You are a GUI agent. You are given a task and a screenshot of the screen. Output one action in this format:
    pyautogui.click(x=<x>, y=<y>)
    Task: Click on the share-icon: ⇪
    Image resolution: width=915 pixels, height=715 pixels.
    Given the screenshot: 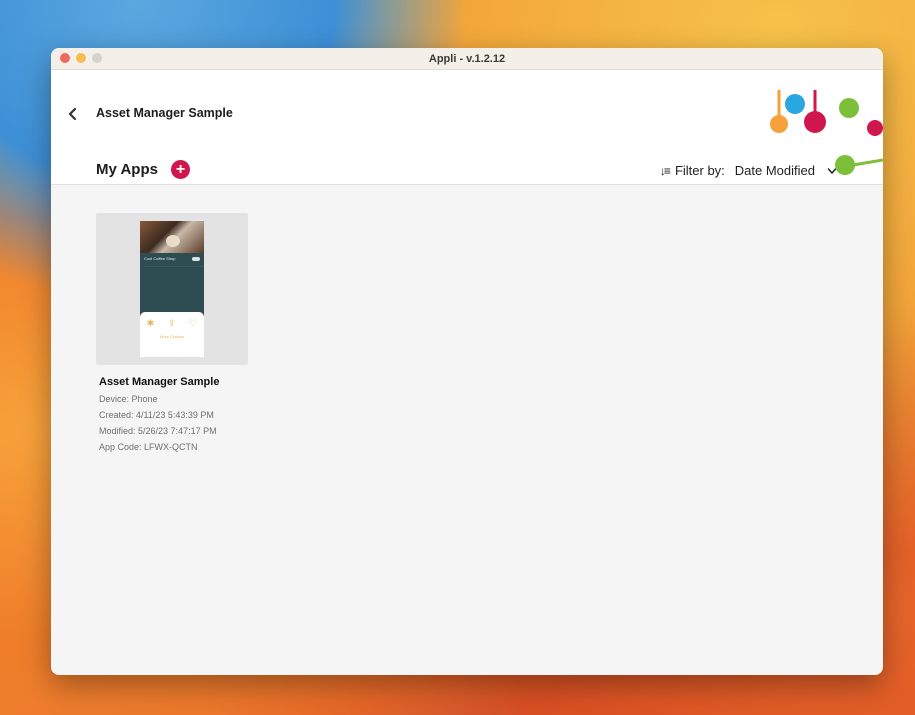 What is the action you would take?
    pyautogui.click(x=171, y=323)
    